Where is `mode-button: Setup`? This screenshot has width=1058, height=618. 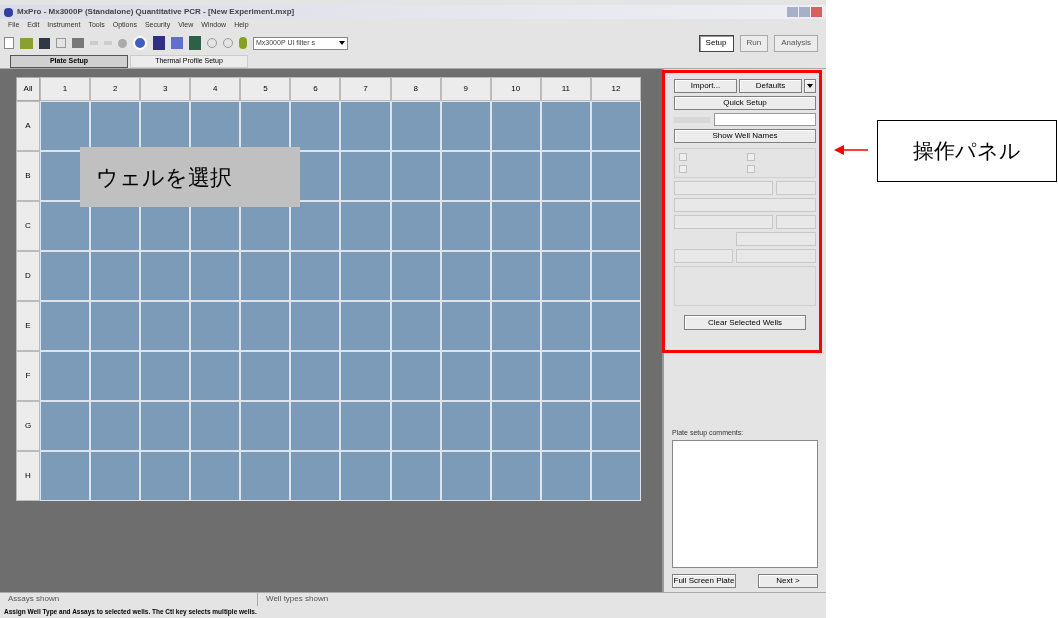
mode-button: Setup is located at coordinates (716, 43).